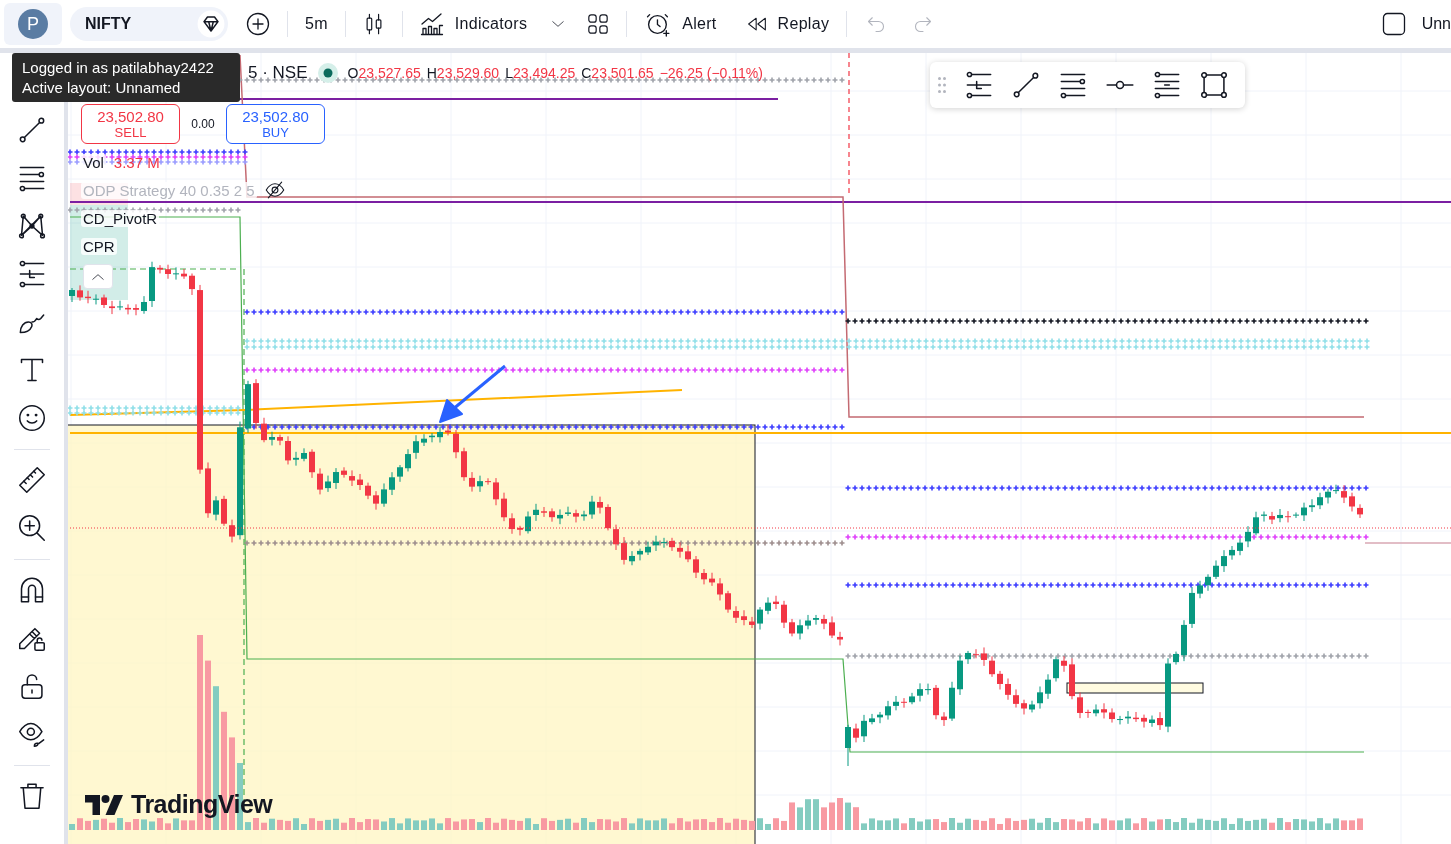 This screenshot has width=1451, height=844. What do you see at coordinates (32, 528) in the screenshot?
I see `zoom-in-icon` at bounding box center [32, 528].